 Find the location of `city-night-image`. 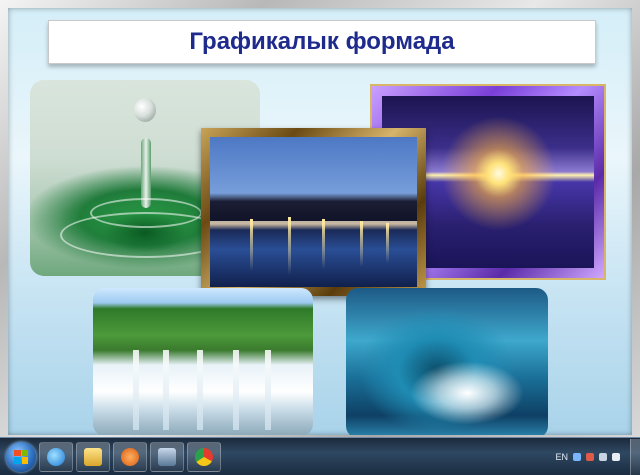

city-night-image is located at coordinates (313, 212).